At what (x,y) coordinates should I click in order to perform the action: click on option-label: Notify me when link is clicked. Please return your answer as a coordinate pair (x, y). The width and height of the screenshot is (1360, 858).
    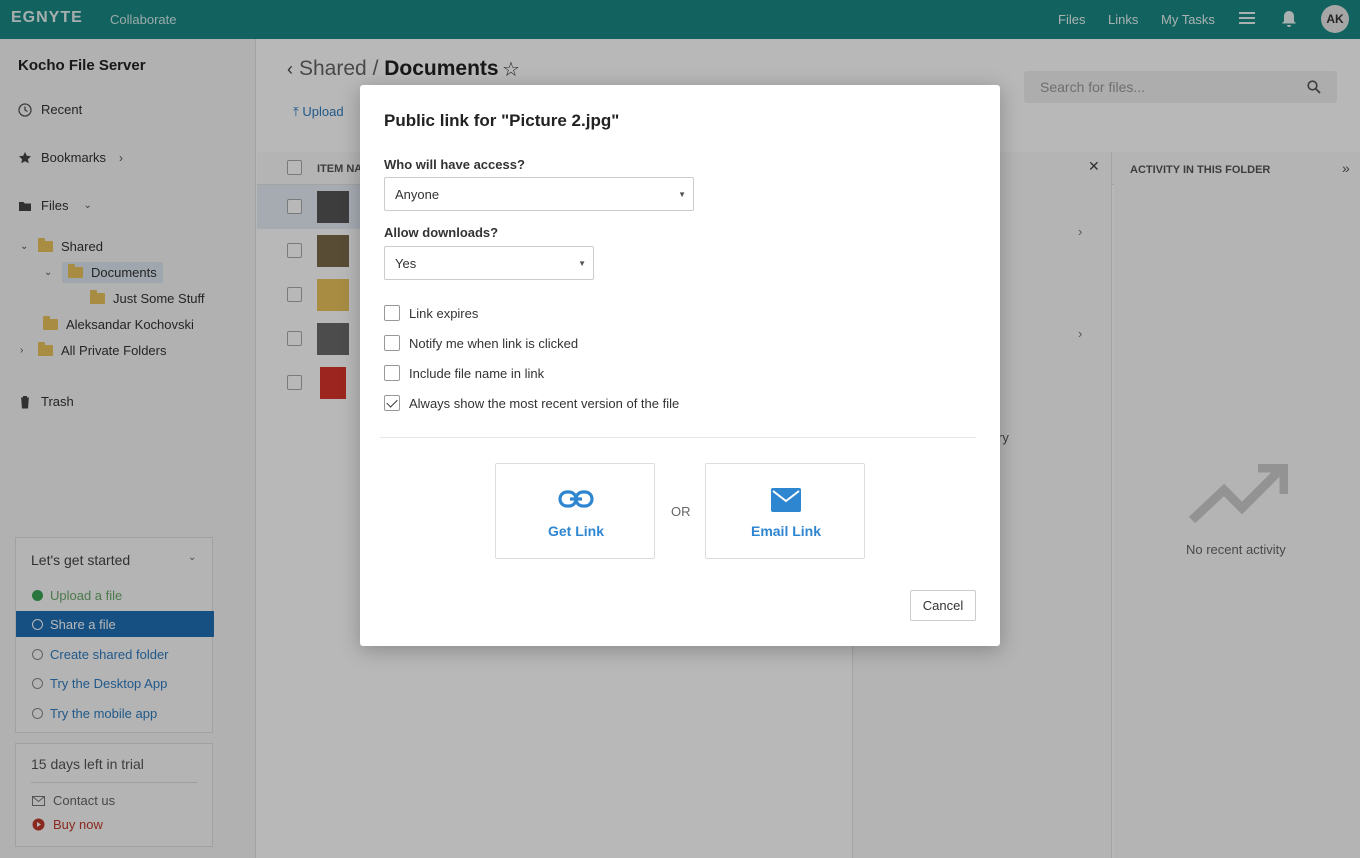
    Looking at the image, I should click on (494, 343).